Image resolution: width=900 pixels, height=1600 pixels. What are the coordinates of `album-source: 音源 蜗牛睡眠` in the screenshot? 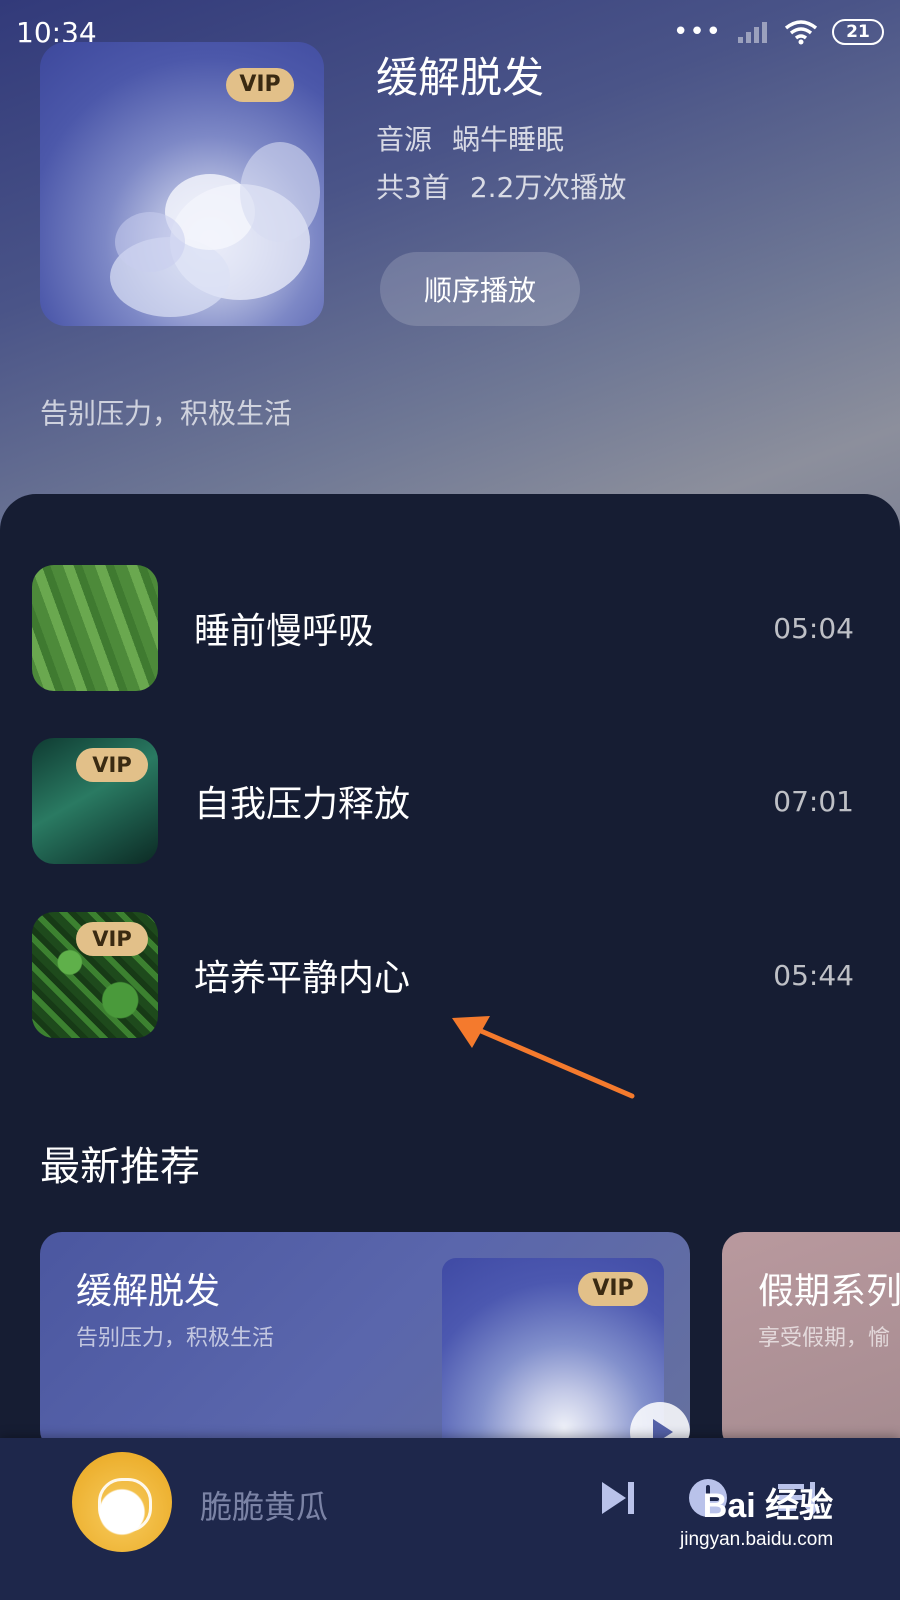 It's located at (470, 138).